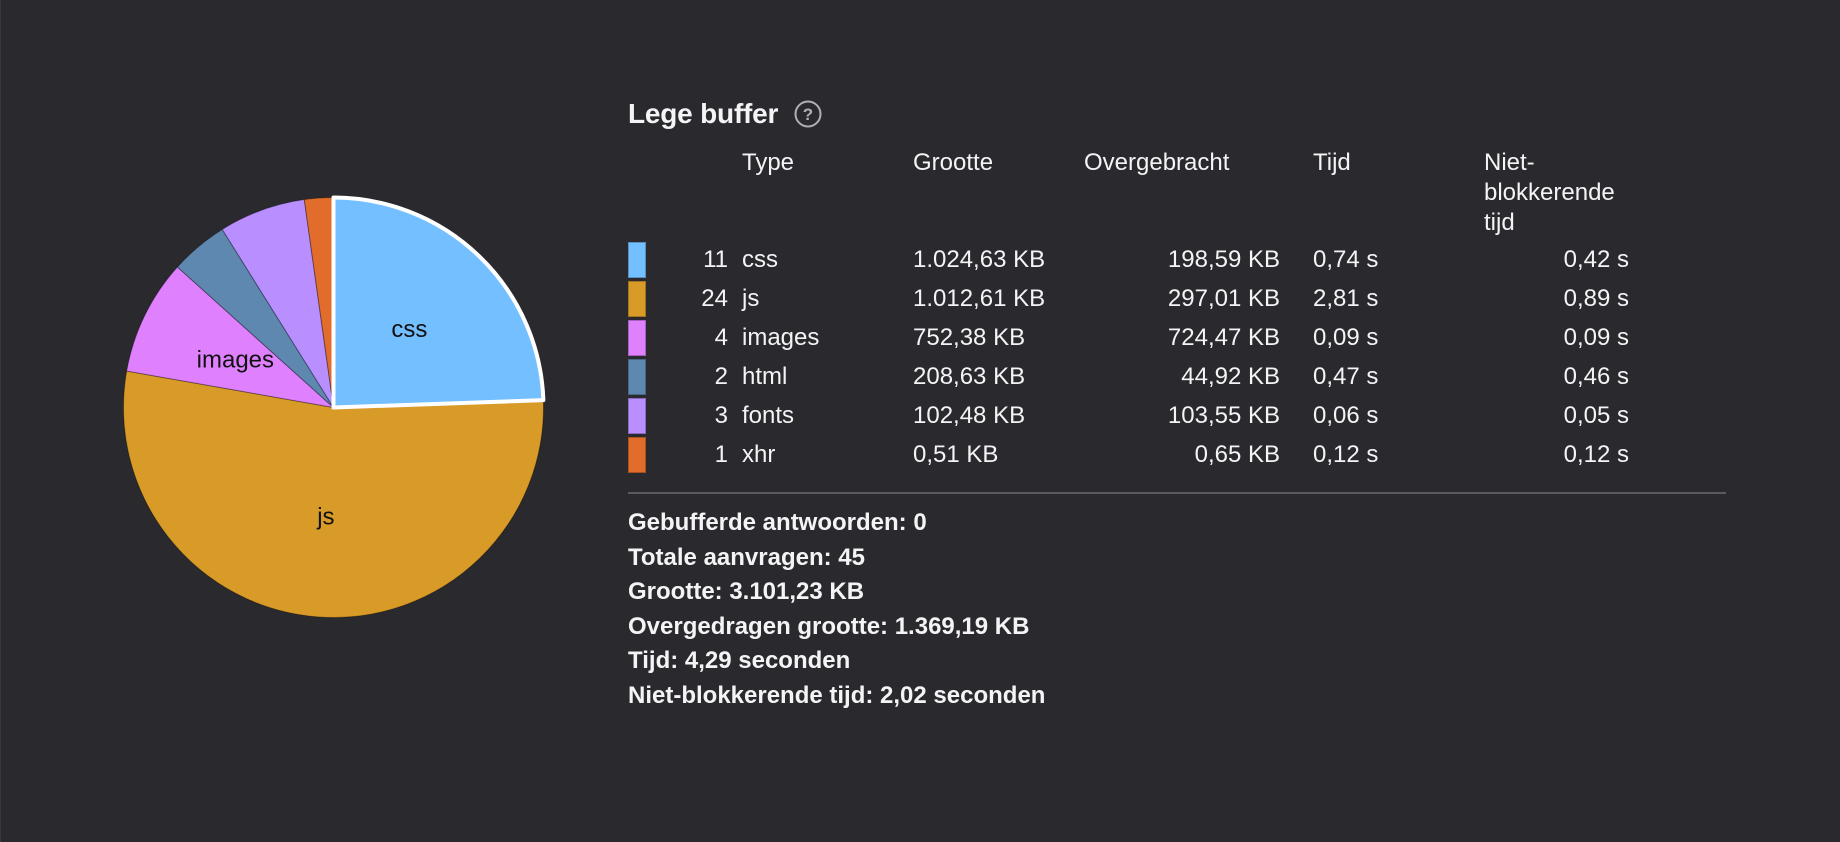 This screenshot has height=842, width=1840. I want to click on table-row: 11 css 1.024,63 KB 198,59 KB 0,74 s 0,42 s, so click(1136, 259).